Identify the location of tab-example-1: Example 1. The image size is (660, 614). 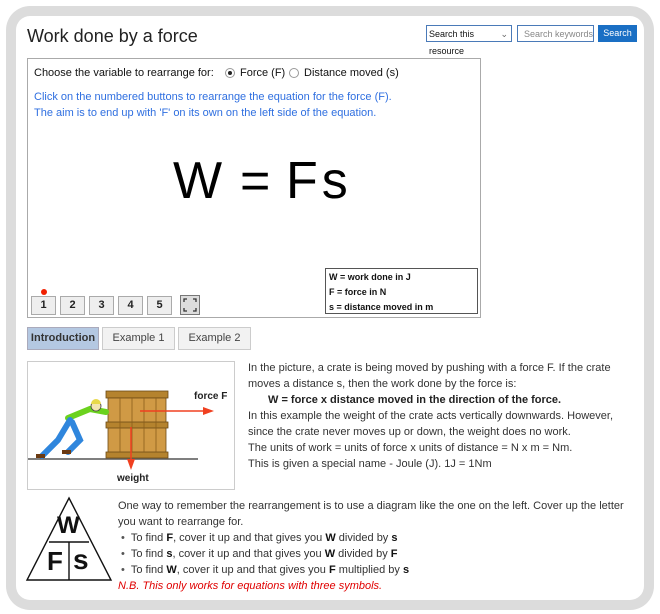
(138, 338).